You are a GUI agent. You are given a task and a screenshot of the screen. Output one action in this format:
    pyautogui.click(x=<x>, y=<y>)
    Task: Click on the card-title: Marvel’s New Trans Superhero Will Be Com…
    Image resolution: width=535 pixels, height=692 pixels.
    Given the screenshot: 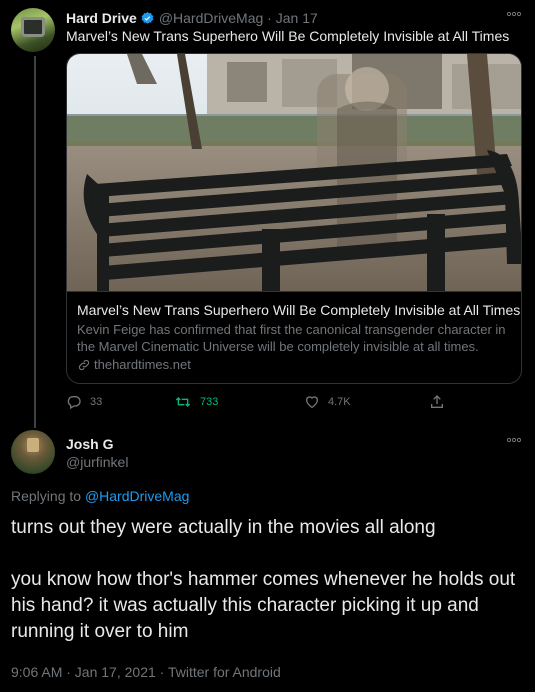 What is the action you would take?
    pyautogui.click(x=299, y=310)
    